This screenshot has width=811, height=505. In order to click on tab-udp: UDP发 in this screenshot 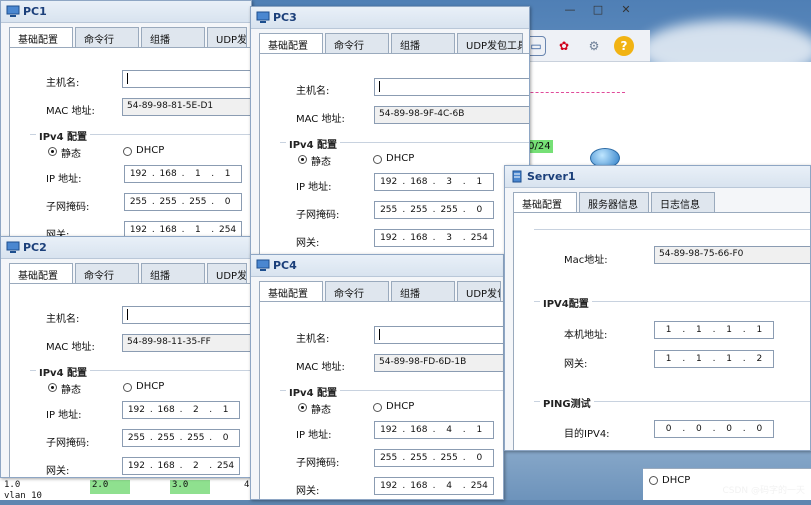, I will do `click(227, 273)`.